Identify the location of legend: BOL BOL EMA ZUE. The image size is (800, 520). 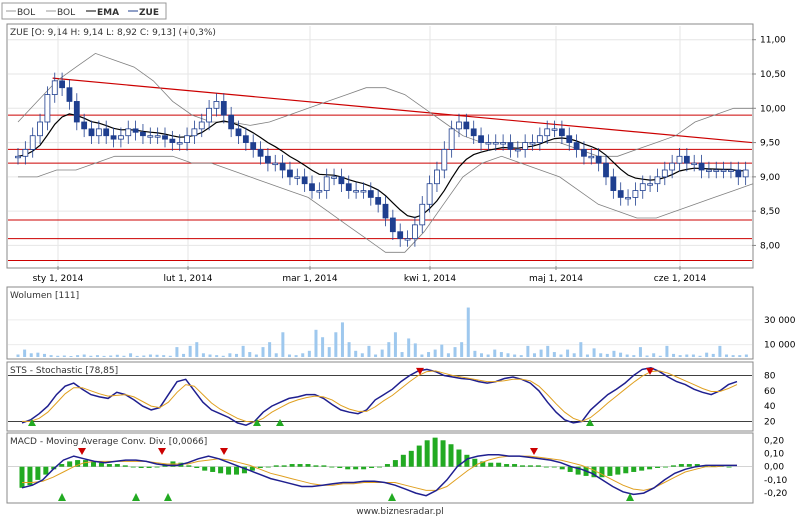
(84, 11).